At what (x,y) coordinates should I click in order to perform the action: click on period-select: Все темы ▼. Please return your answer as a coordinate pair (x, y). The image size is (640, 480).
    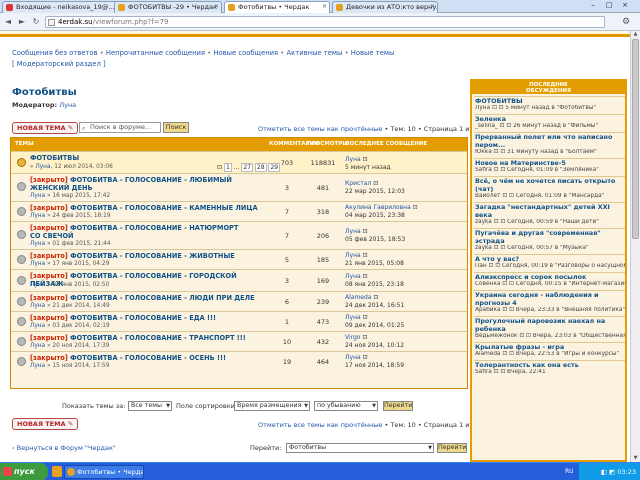
    Looking at the image, I should click on (150, 406).